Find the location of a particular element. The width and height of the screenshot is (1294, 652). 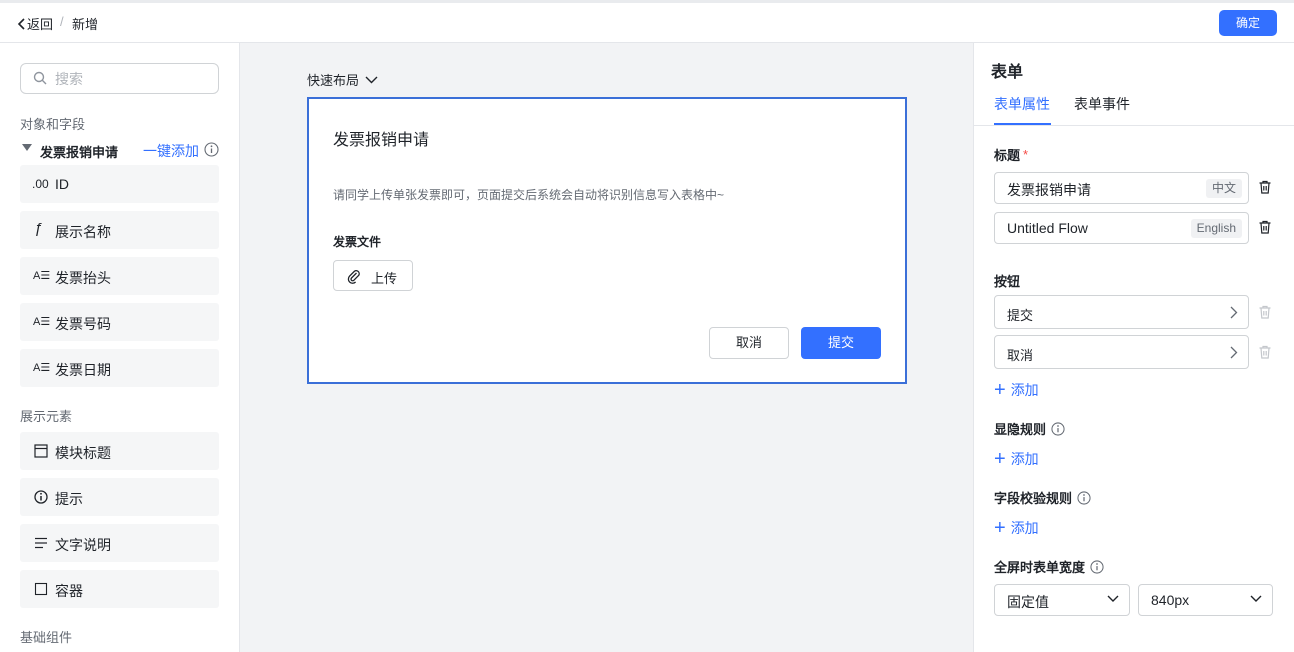

button-config-cancel: 取消 is located at coordinates (1121, 352).